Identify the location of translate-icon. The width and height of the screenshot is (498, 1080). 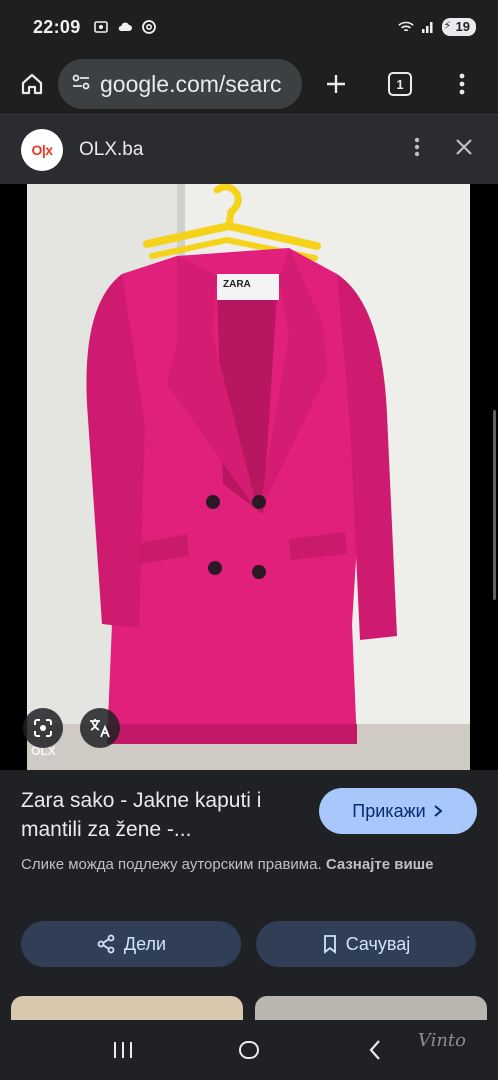
(100, 728).